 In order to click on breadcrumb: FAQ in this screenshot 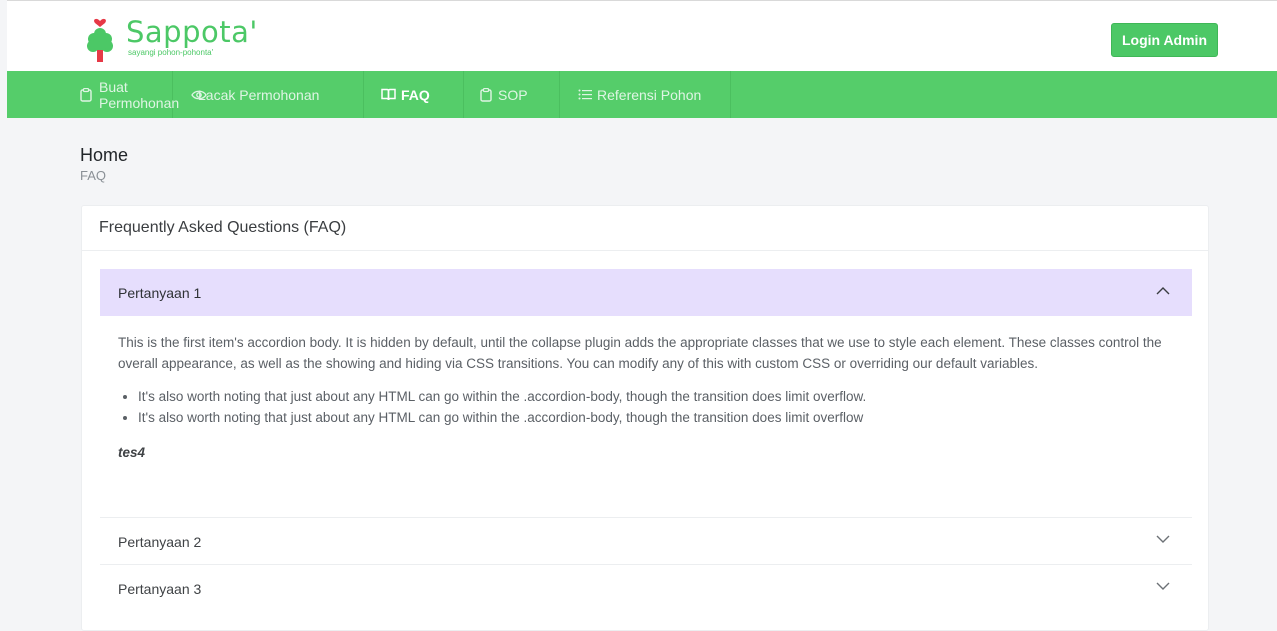, I will do `click(93, 175)`.